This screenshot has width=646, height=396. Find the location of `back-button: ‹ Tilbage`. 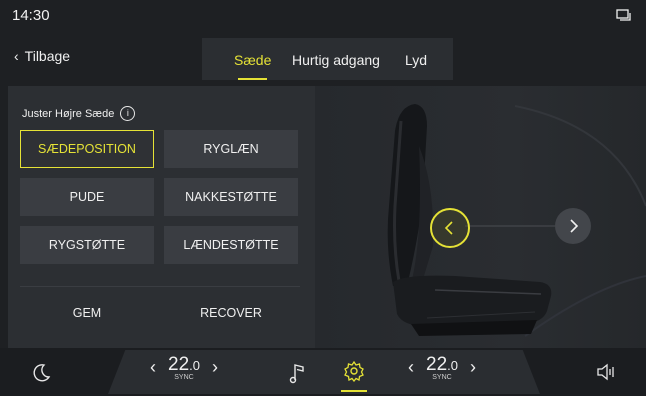

back-button: ‹ Tilbage is located at coordinates (42, 56).